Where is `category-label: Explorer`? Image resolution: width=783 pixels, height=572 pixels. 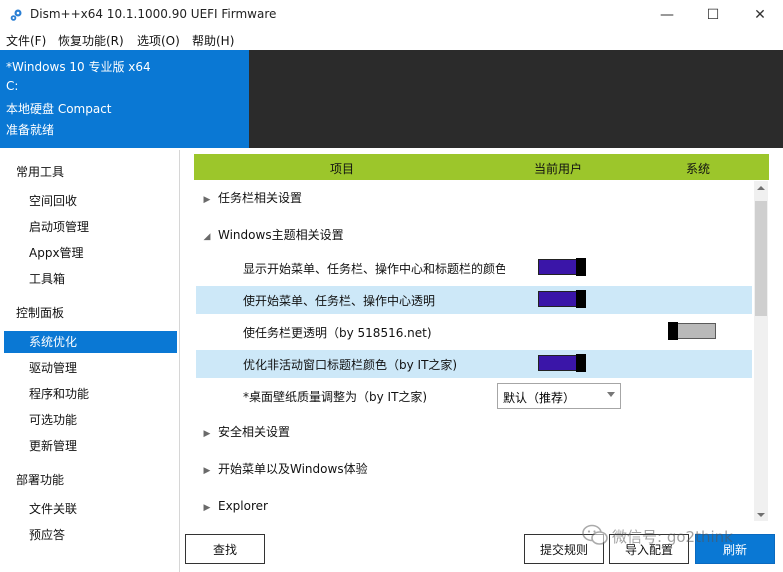
category-label: Explorer is located at coordinates (243, 506).